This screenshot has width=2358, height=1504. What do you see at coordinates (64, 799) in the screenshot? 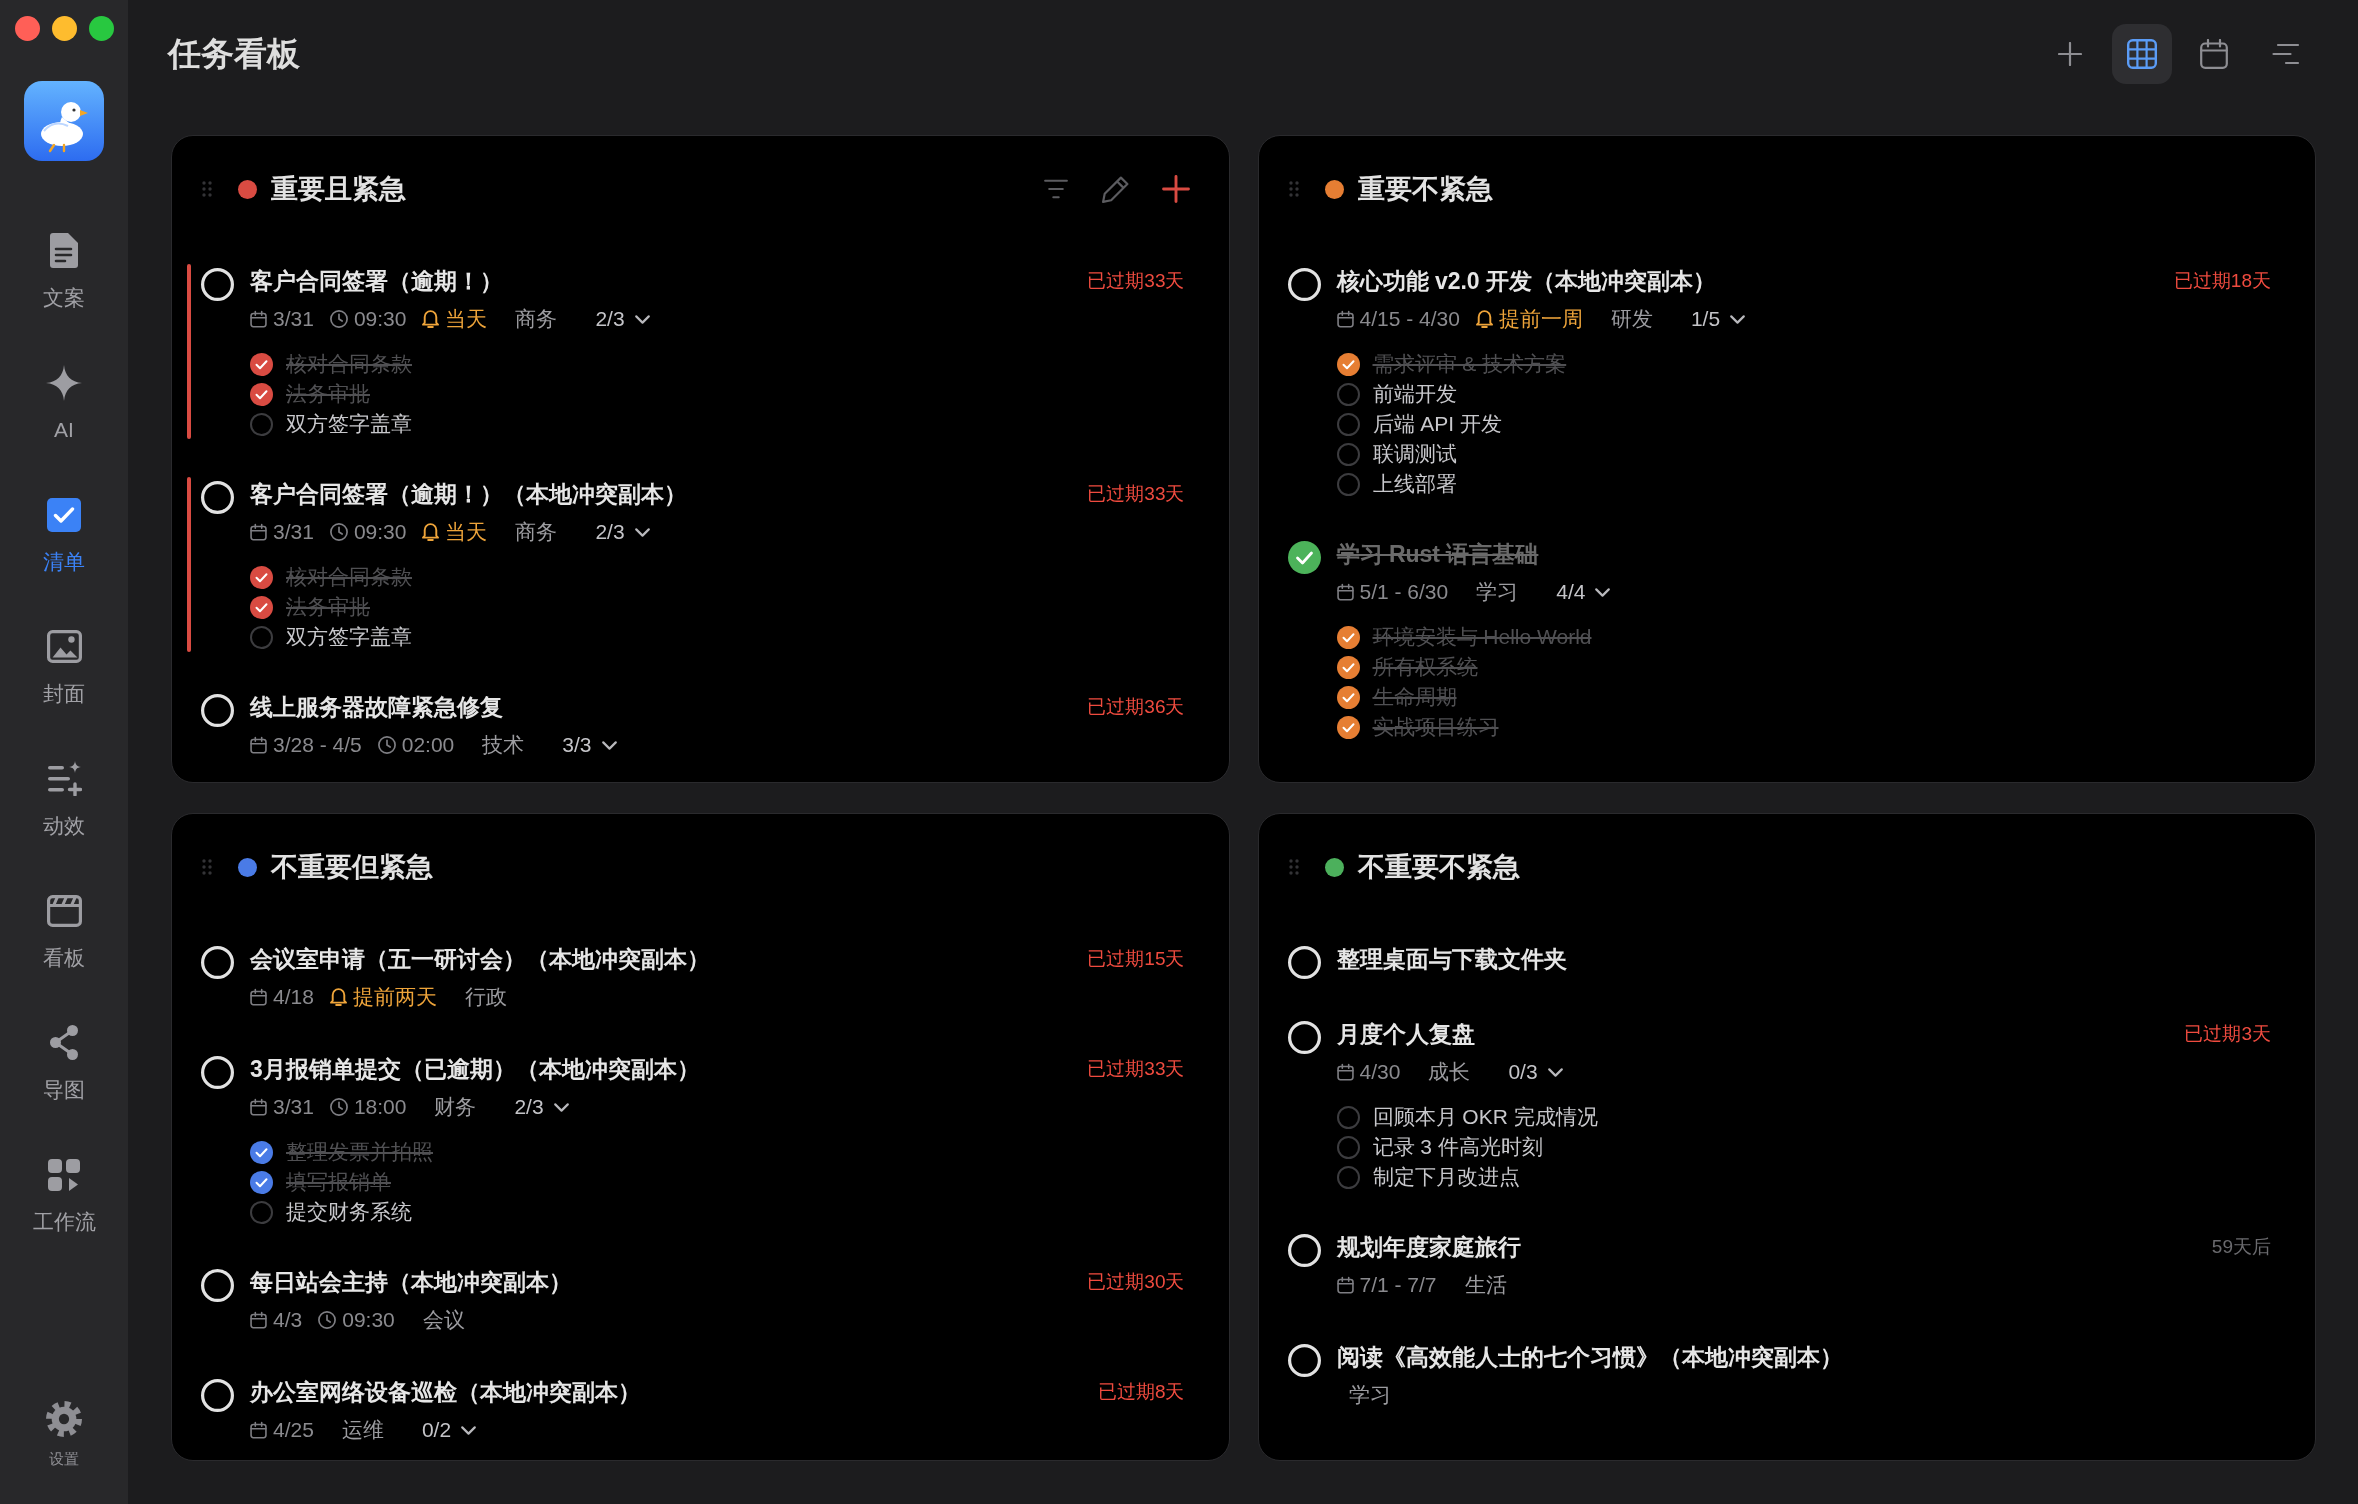
I see `sidebar-nav-item: 动效` at bounding box center [64, 799].